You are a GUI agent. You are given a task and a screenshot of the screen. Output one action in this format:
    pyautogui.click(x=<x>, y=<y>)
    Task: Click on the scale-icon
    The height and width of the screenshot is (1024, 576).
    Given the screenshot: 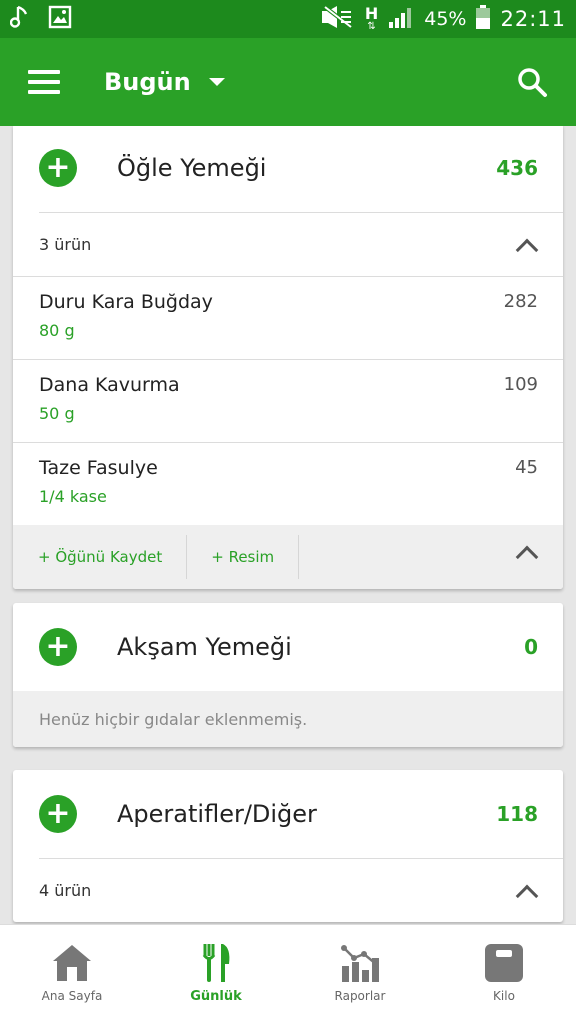 What is the action you would take?
    pyautogui.click(x=504, y=963)
    